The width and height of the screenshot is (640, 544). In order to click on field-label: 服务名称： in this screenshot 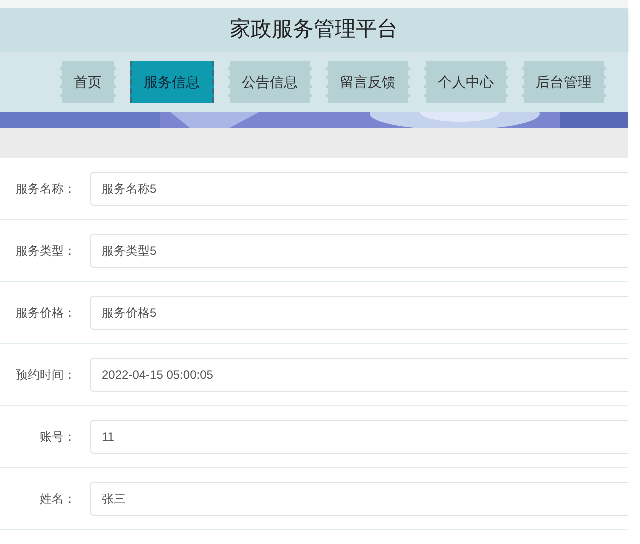, I will do `click(46, 189)`.